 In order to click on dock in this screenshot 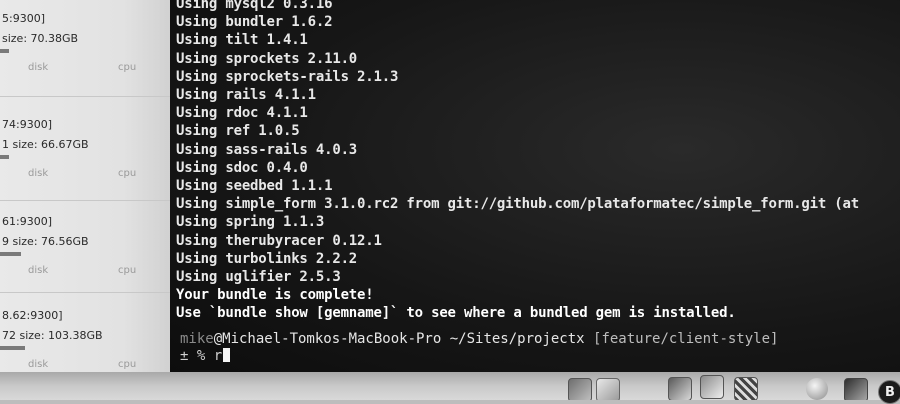, I will do `click(450, 386)`.